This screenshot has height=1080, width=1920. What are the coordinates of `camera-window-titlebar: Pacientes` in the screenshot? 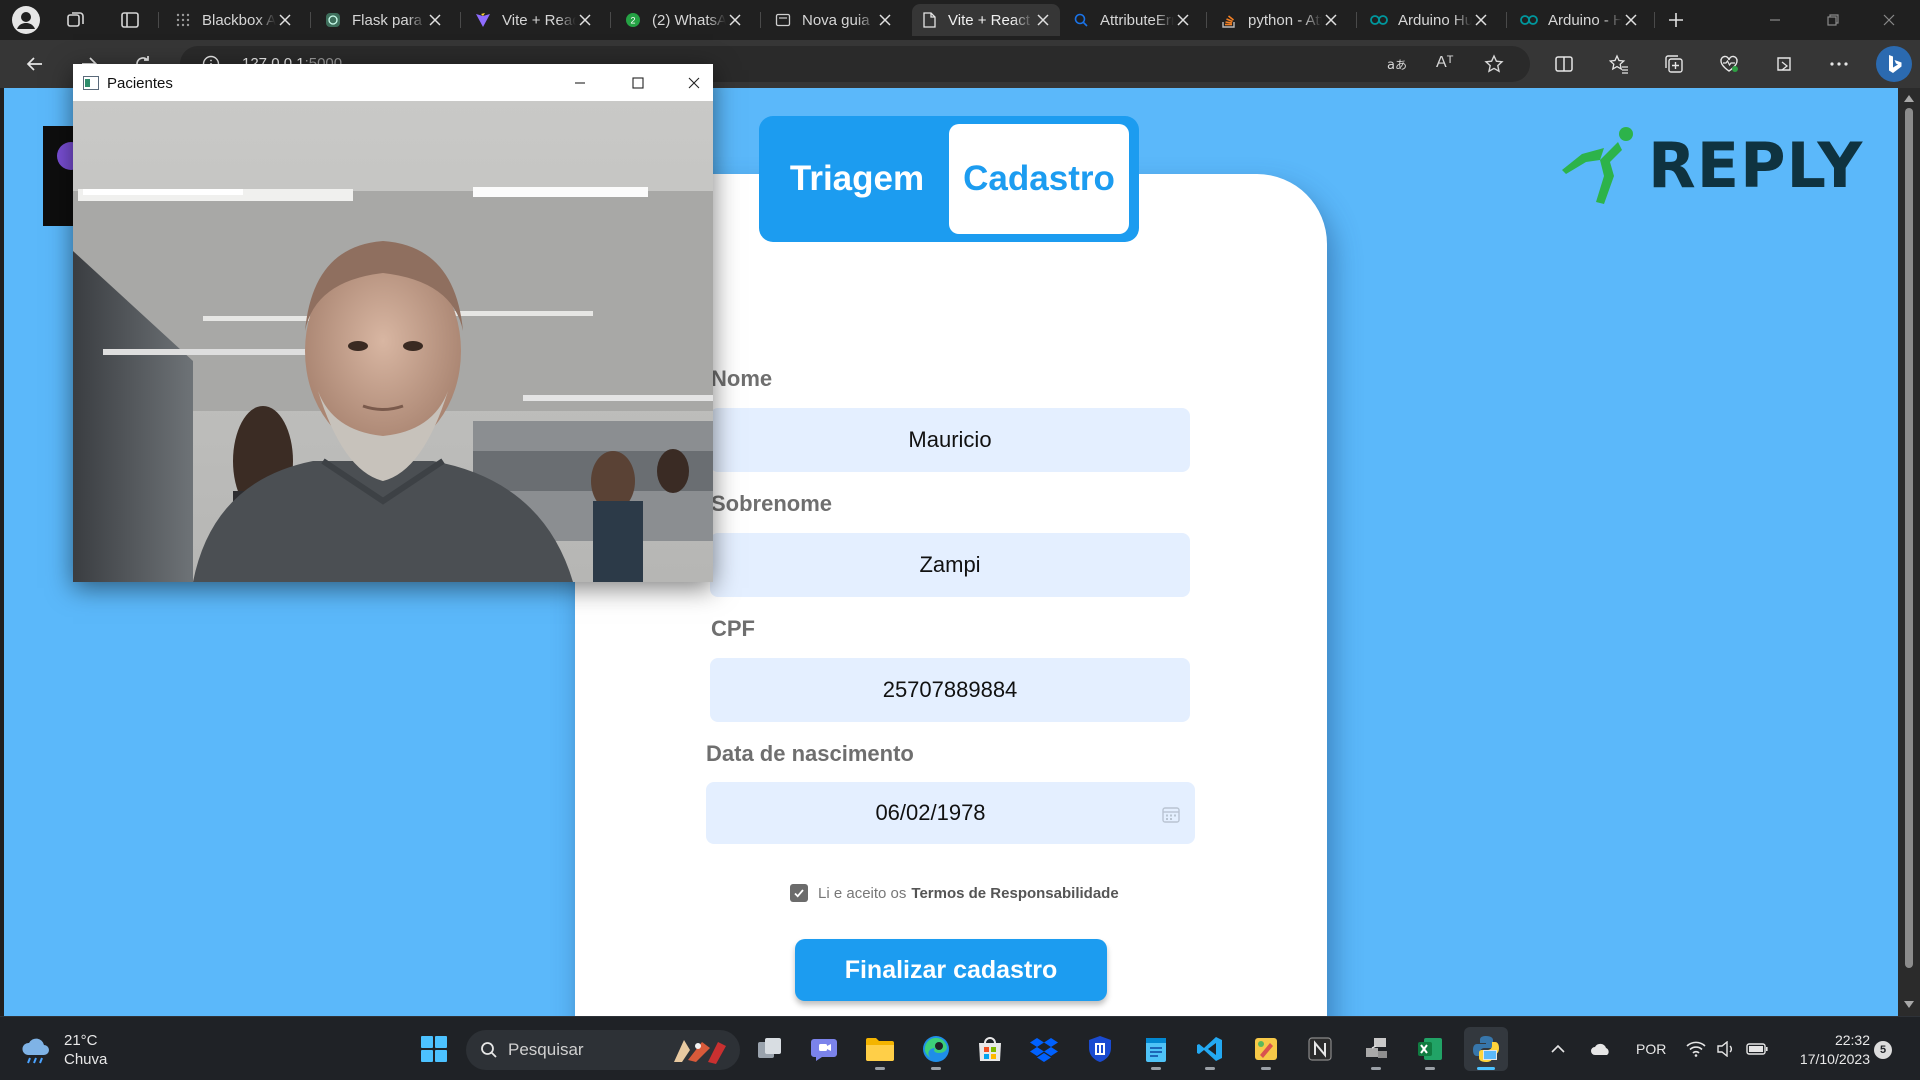 It's located at (393, 82).